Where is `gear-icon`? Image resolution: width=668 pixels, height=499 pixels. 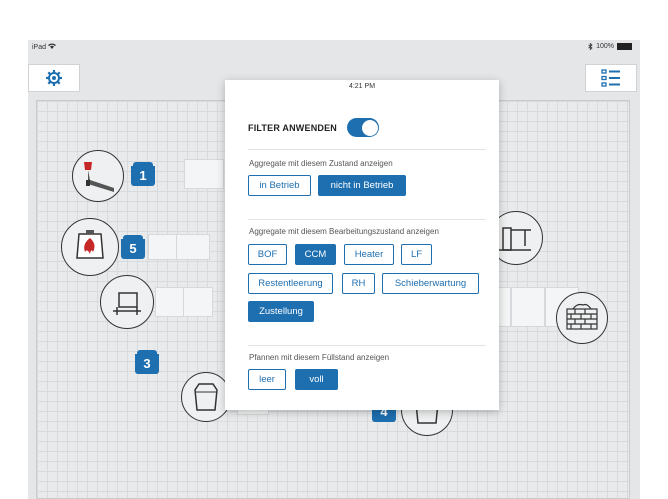
gear-icon is located at coordinates (54, 78).